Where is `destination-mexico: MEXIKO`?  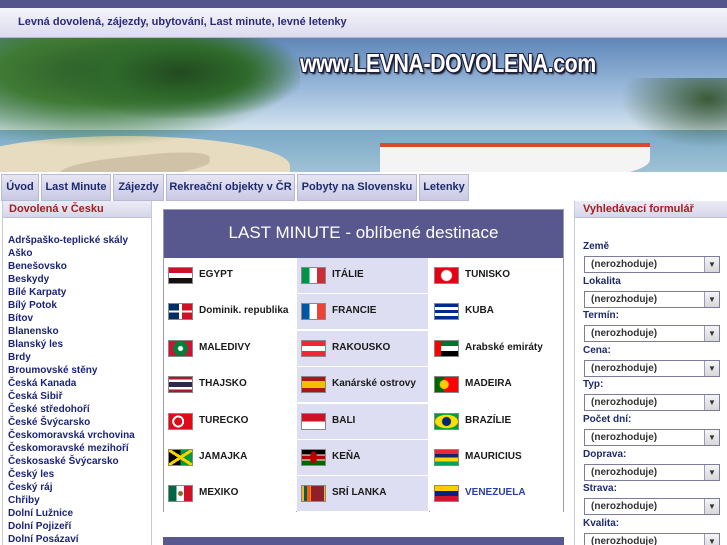 destination-mexico: MEXIKO is located at coordinates (230, 494).